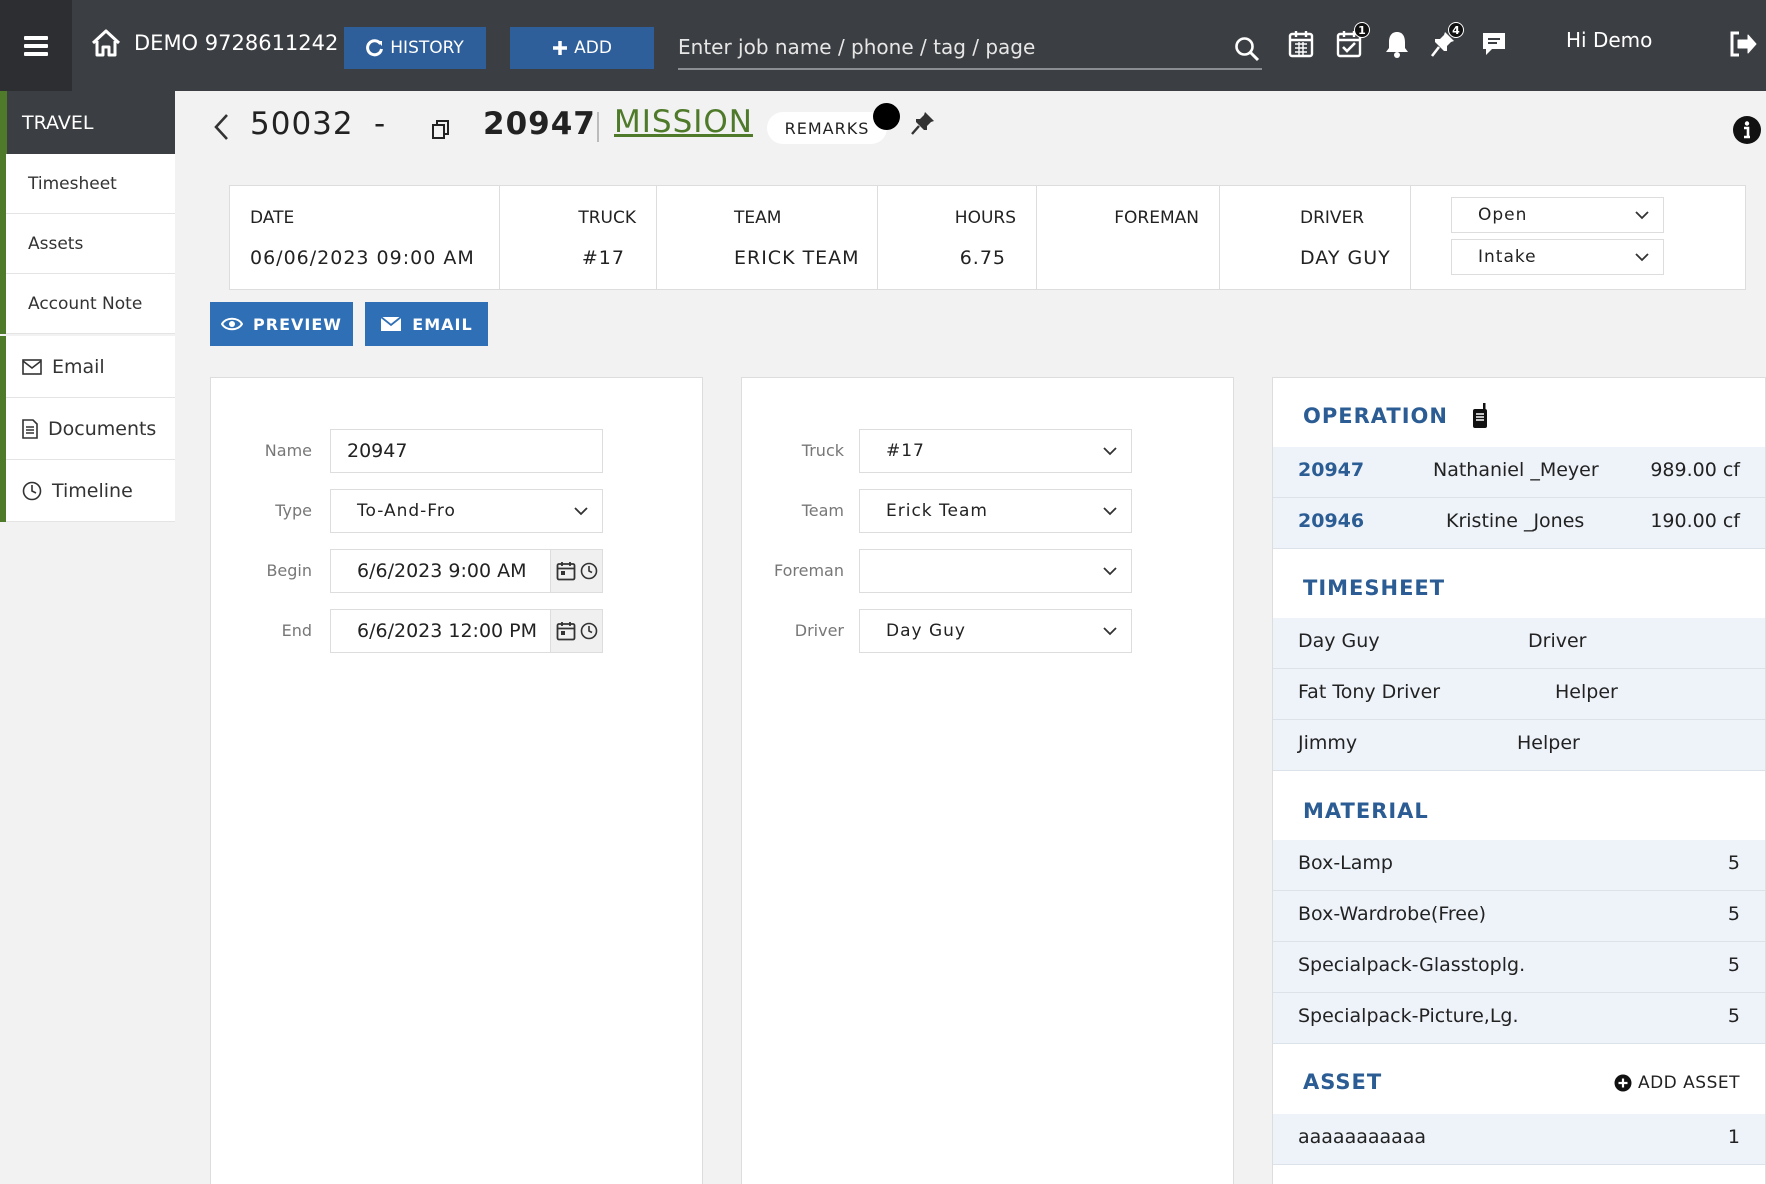 The height and width of the screenshot is (1184, 1766). I want to click on type-select: To-And-Fro, so click(466, 511).